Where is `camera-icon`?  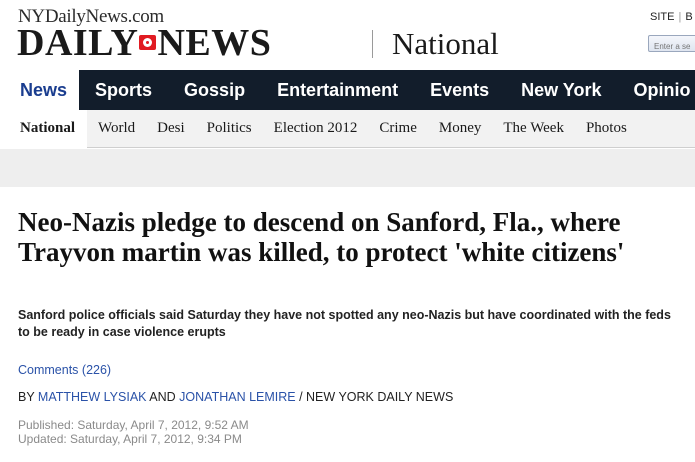
camera-icon is located at coordinates (148, 42).